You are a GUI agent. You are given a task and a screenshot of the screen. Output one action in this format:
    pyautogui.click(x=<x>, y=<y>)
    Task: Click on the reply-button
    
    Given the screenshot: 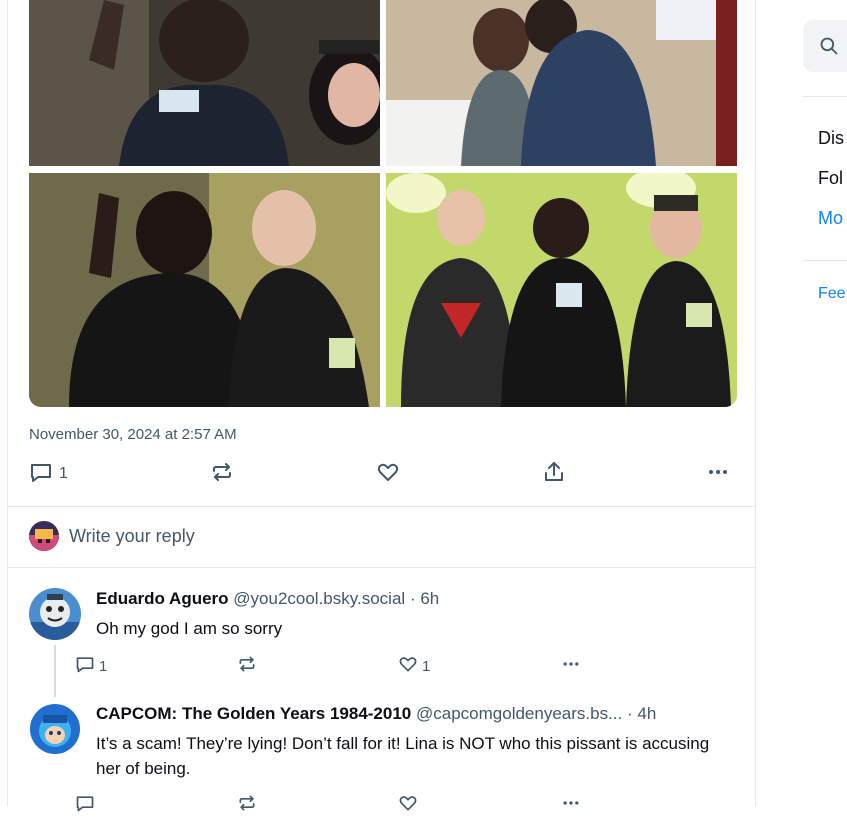 What is the action you would take?
    pyautogui.click(x=85, y=805)
    